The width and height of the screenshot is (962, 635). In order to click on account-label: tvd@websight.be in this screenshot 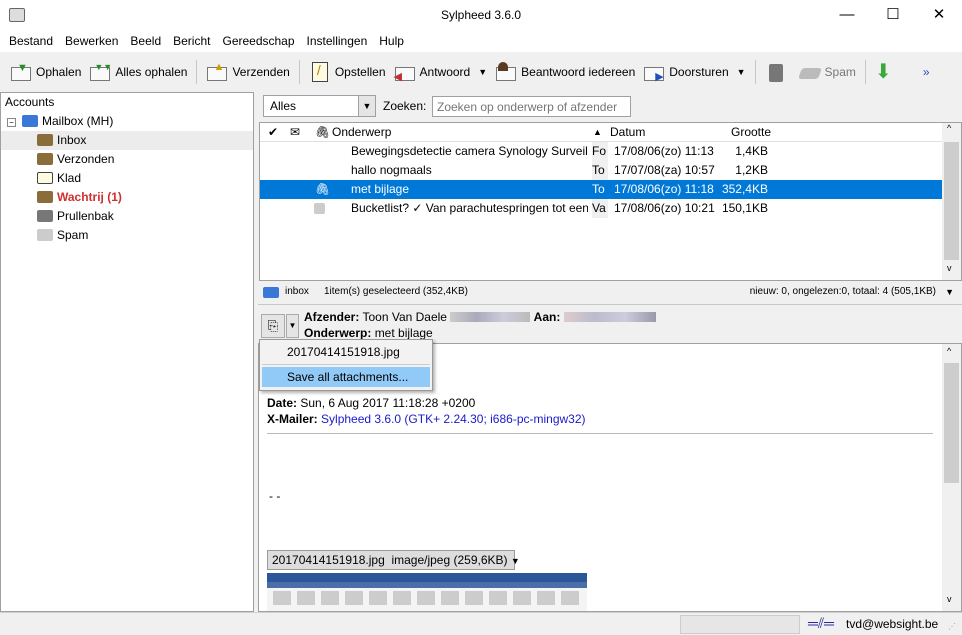, I will do `click(892, 624)`.